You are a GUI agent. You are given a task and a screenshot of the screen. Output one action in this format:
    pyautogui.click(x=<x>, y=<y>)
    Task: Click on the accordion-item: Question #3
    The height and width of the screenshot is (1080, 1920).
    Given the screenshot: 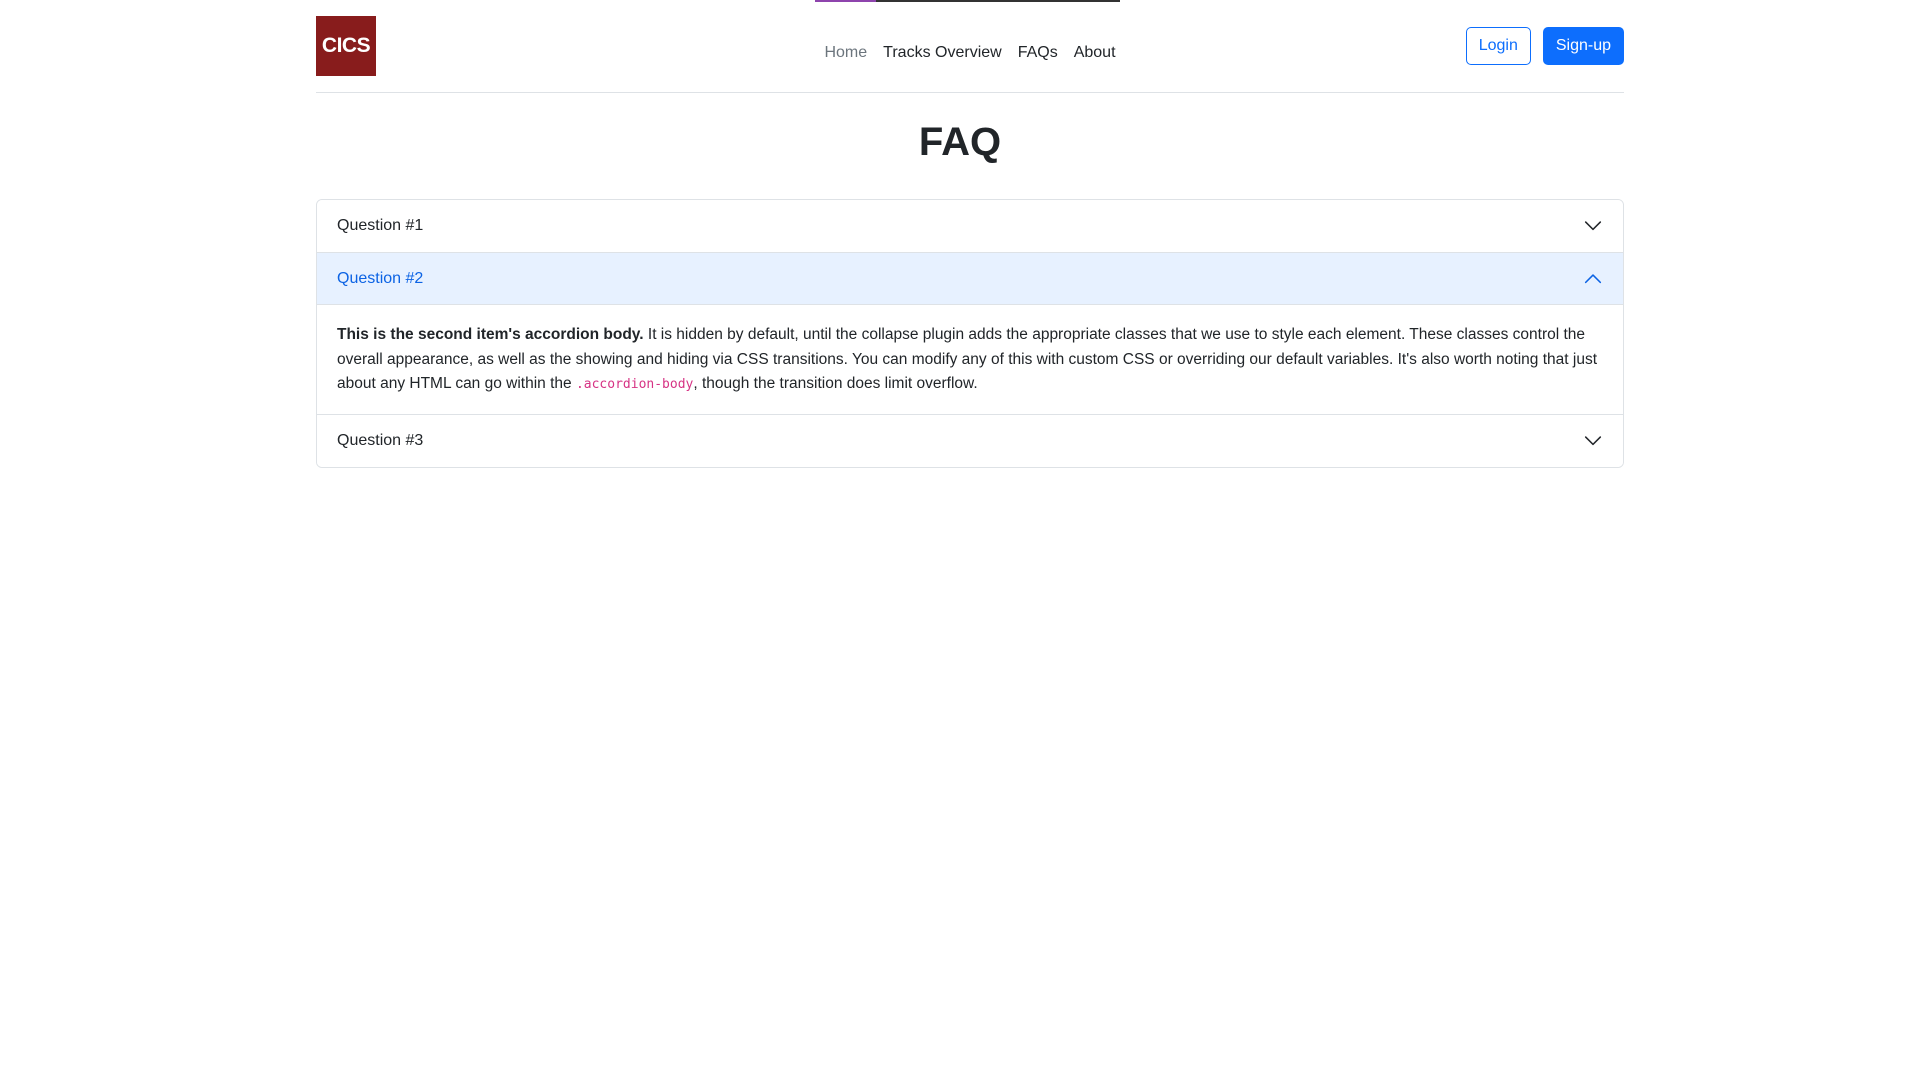 What is the action you would take?
    pyautogui.click(x=970, y=440)
    